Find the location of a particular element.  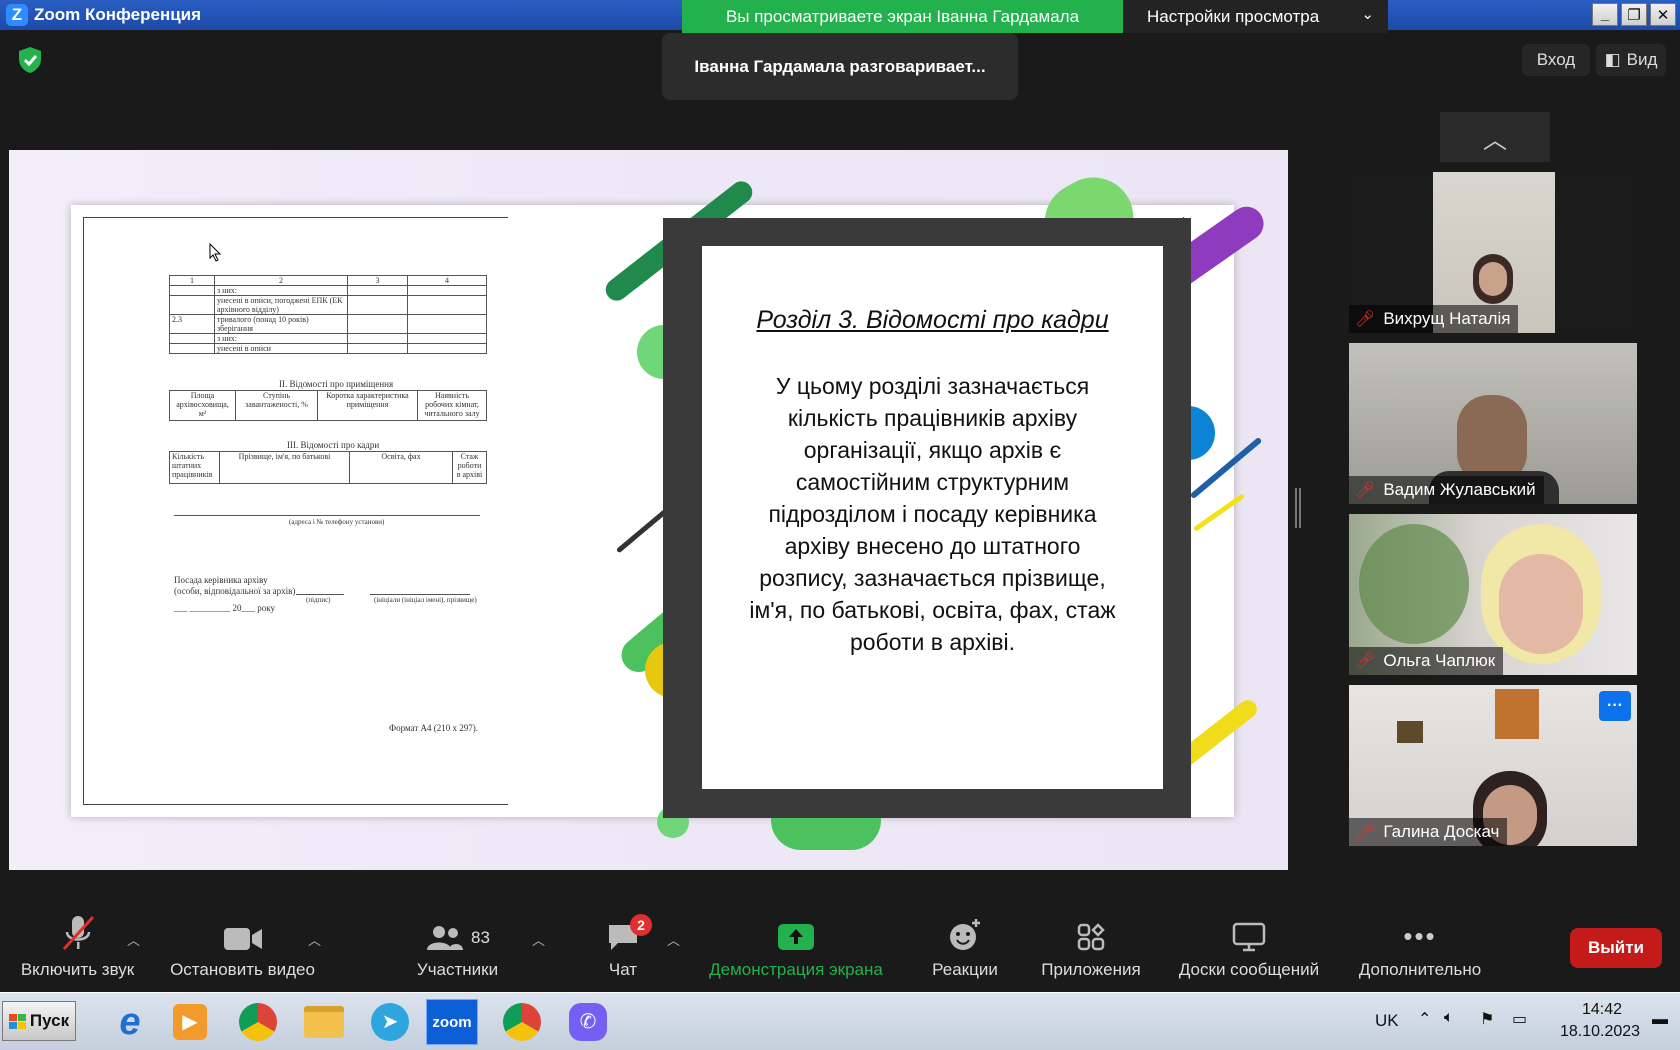

more-button: ••• Дополнительно is located at coordinates (1420, 946).